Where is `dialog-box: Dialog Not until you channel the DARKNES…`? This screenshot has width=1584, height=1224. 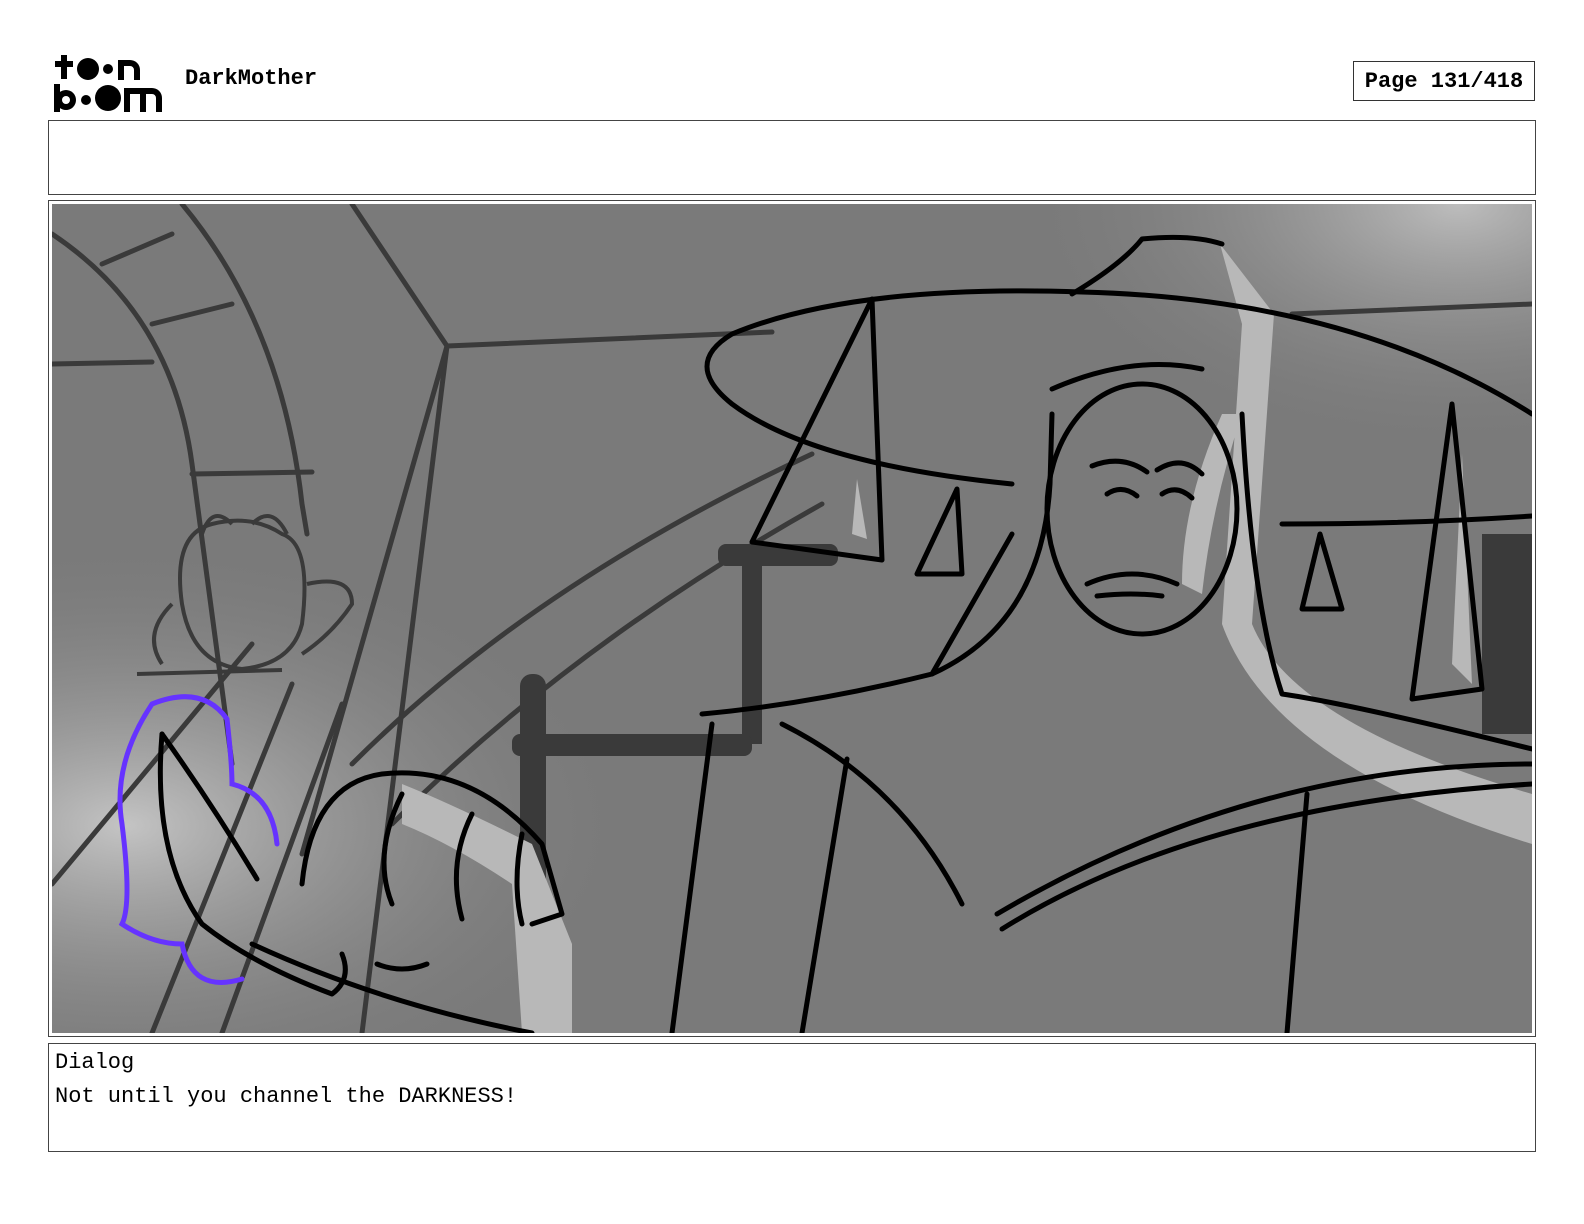
dialog-box: Dialog Not until you channel the DARKNES… is located at coordinates (792, 1097).